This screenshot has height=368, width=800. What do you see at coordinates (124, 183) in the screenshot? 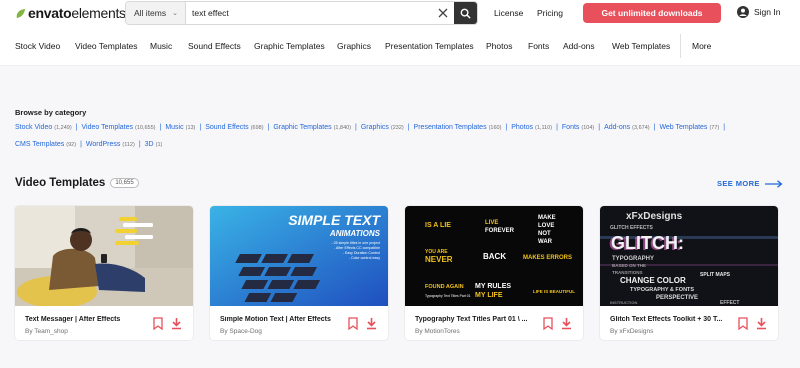
I see `section-count-badge: 10,655` at bounding box center [124, 183].